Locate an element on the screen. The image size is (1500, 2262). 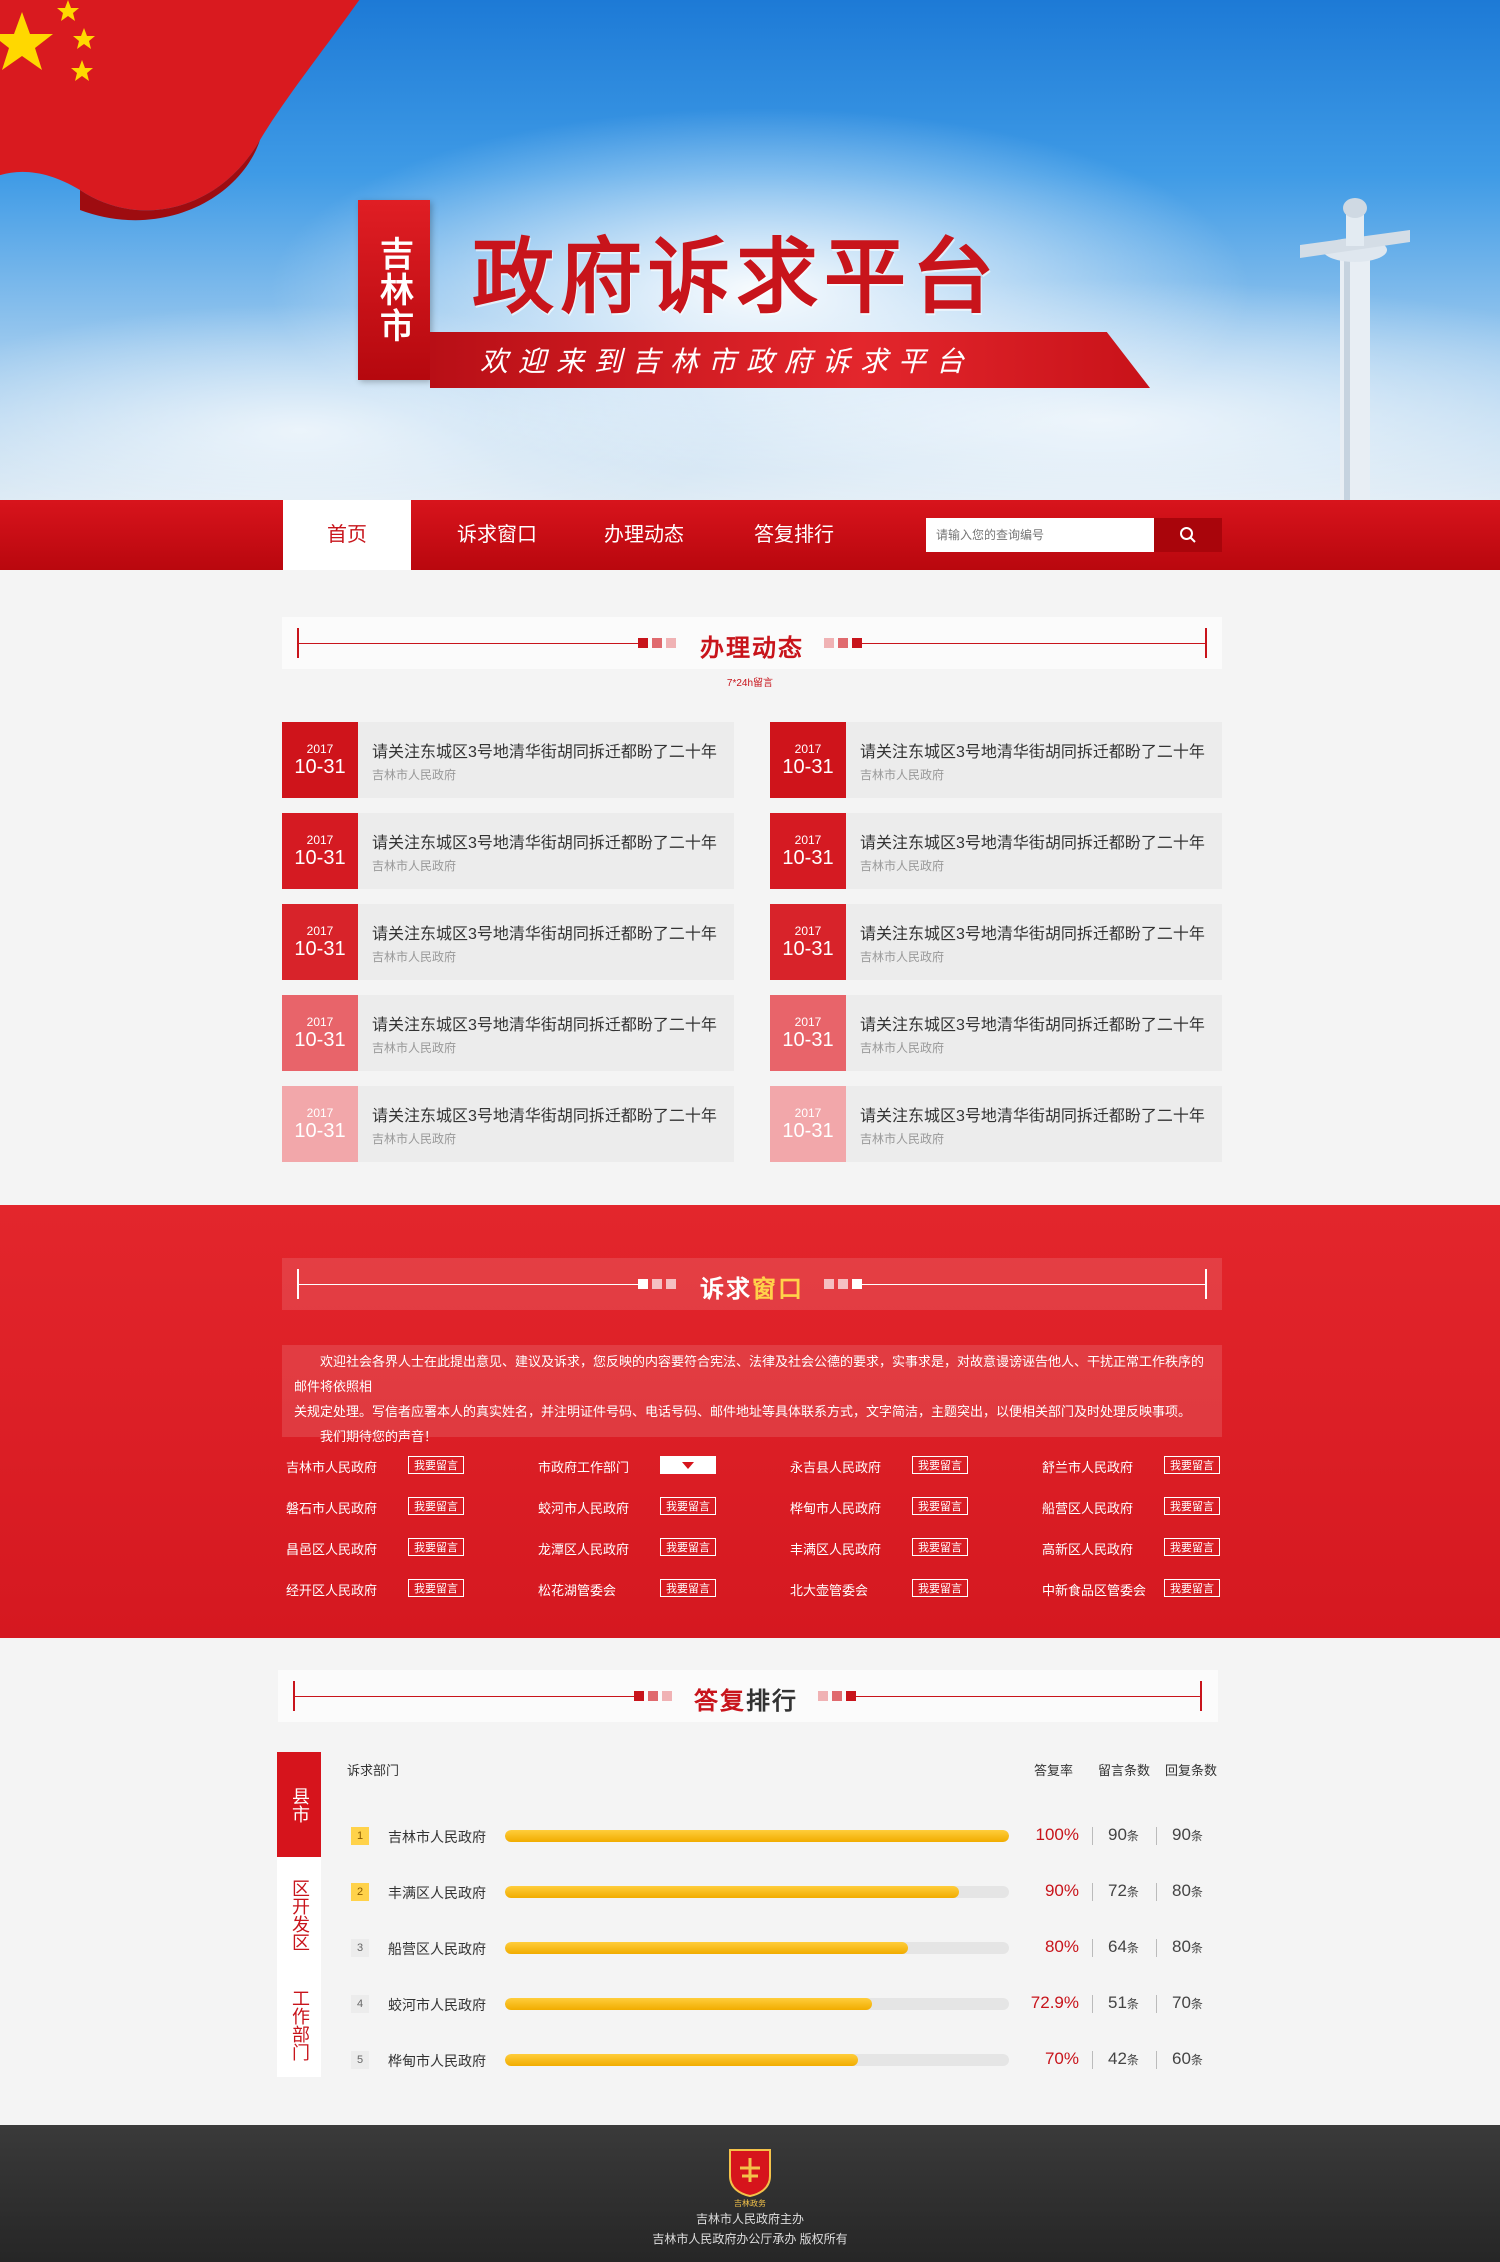
news-section-title: 办理动态 is located at coordinates (752, 647).